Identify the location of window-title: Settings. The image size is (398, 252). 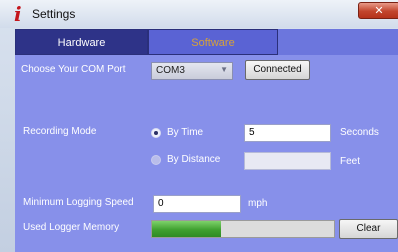
(54, 14).